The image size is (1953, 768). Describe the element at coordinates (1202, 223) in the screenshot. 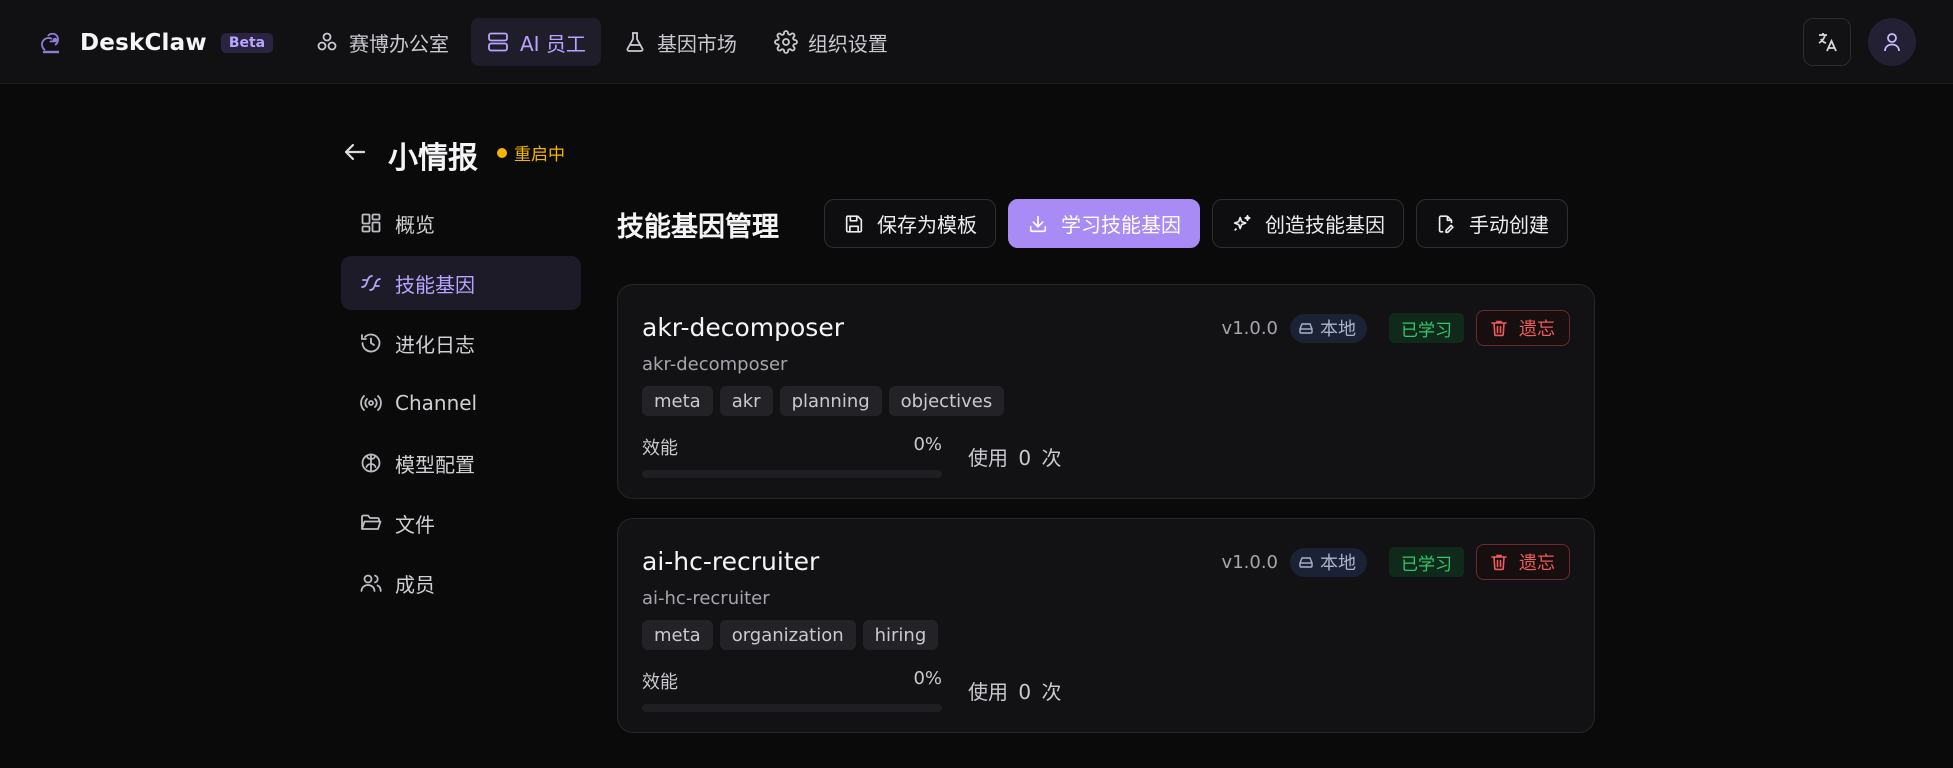

I see `action-bar: 保存为模板 学习技能基因 创造技能基因 手动创建` at that location.